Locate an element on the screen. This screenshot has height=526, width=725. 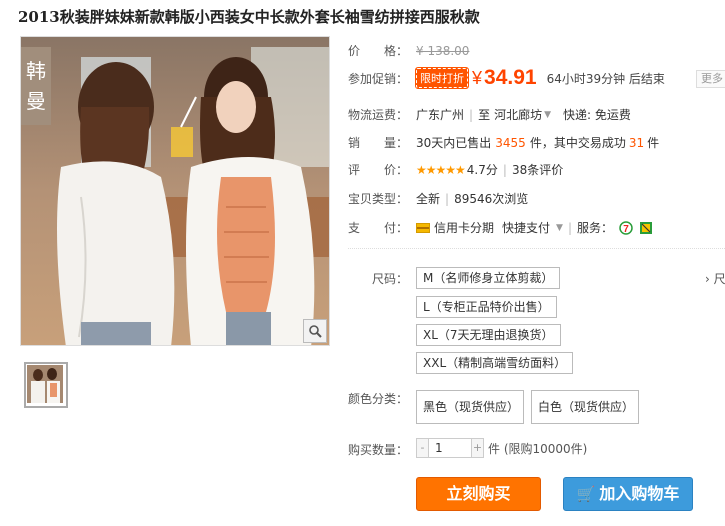
size-option-l: L（专柜正品特价出售） is located at coordinates (486, 307).